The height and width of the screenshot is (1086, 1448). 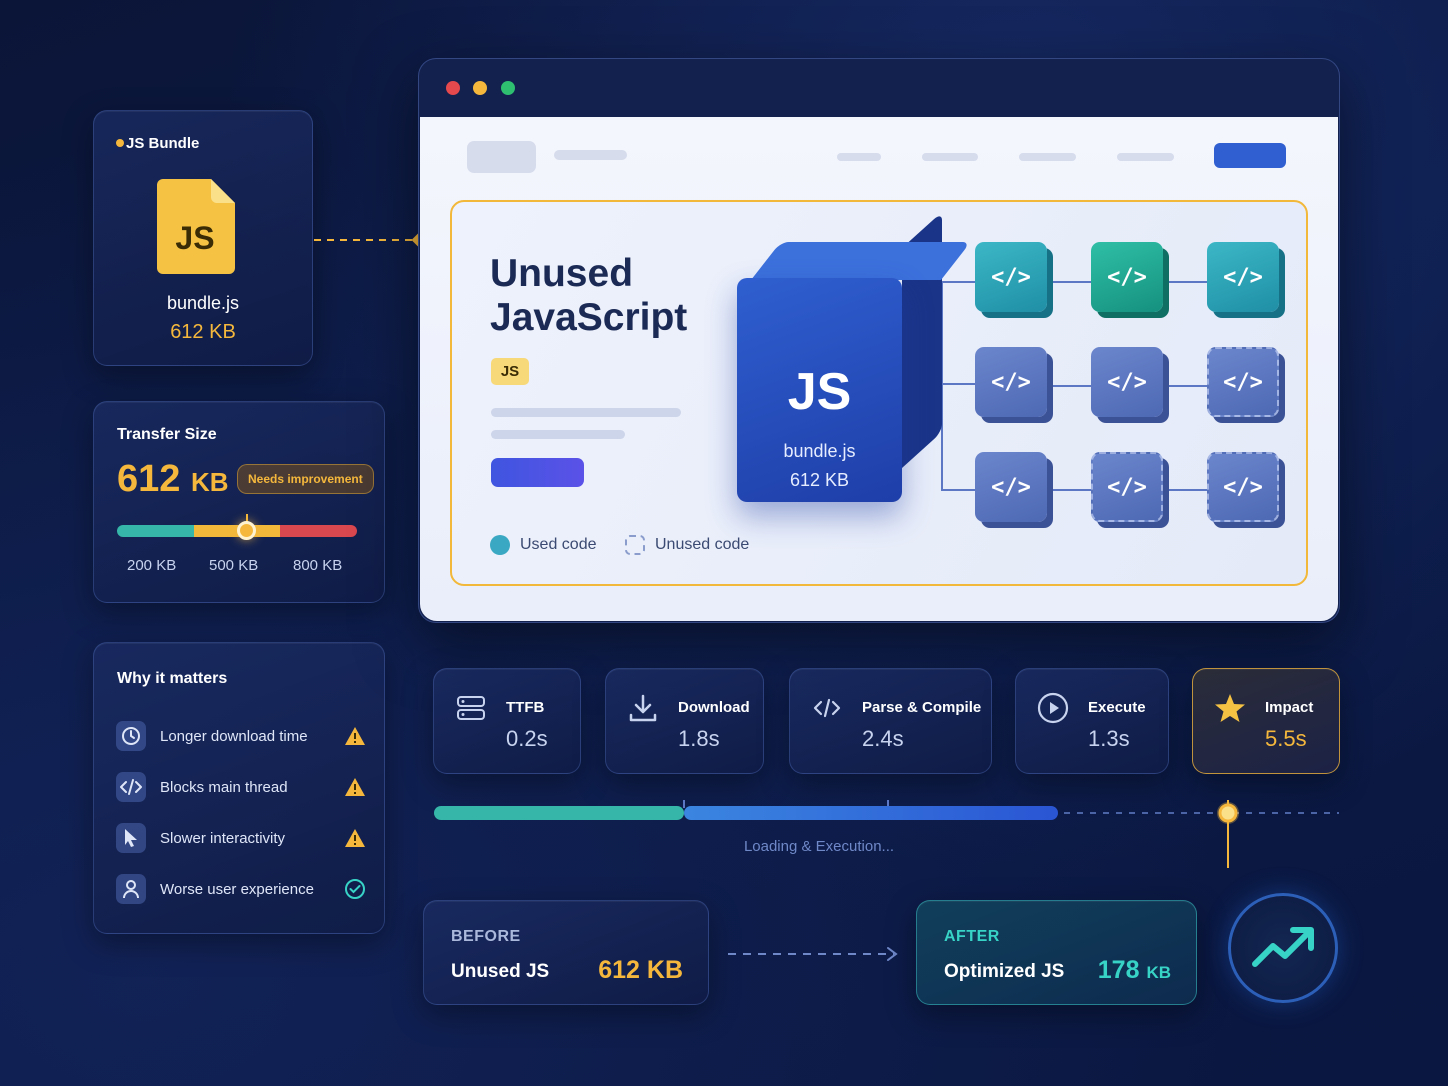 What do you see at coordinates (590, 155) in the screenshot?
I see `skeleton-brand` at bounding box center [590, 155].